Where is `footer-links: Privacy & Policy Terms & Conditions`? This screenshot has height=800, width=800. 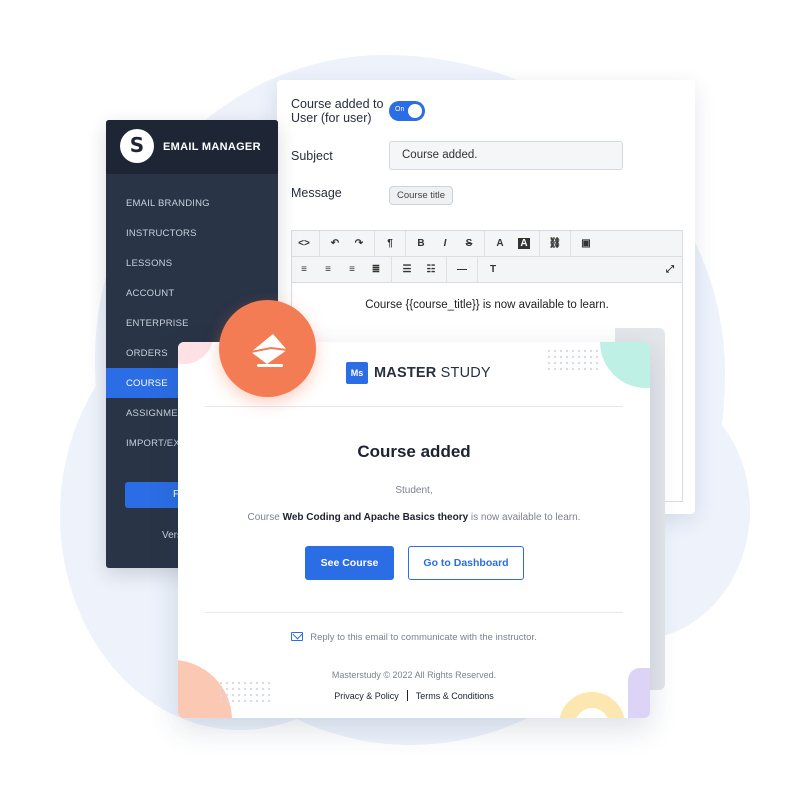
footer-links: Privacy & Policy Terms & Conditions is located at coordinates (414, 695).